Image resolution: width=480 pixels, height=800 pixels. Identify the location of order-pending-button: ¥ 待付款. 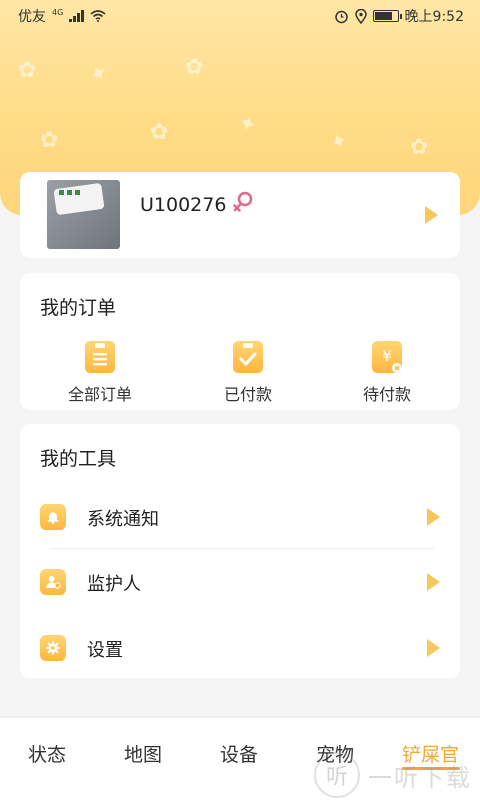
(387, 373).